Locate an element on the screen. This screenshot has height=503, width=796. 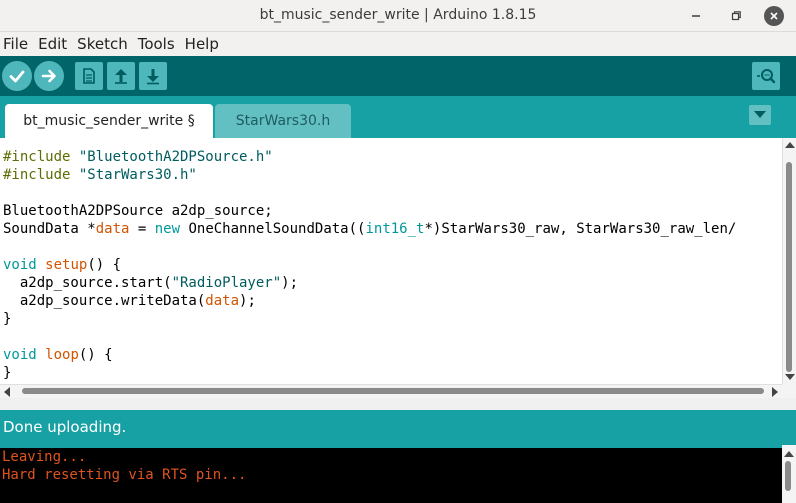
code-line: void setup() { is located at coordinates (369, 265).